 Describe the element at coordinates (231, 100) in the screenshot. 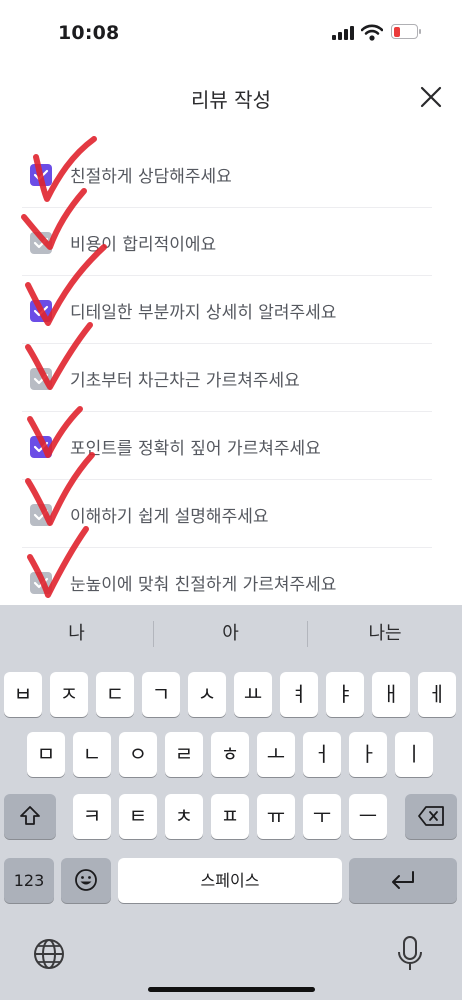

I see `page-title: 리뷰 작성` at that location.